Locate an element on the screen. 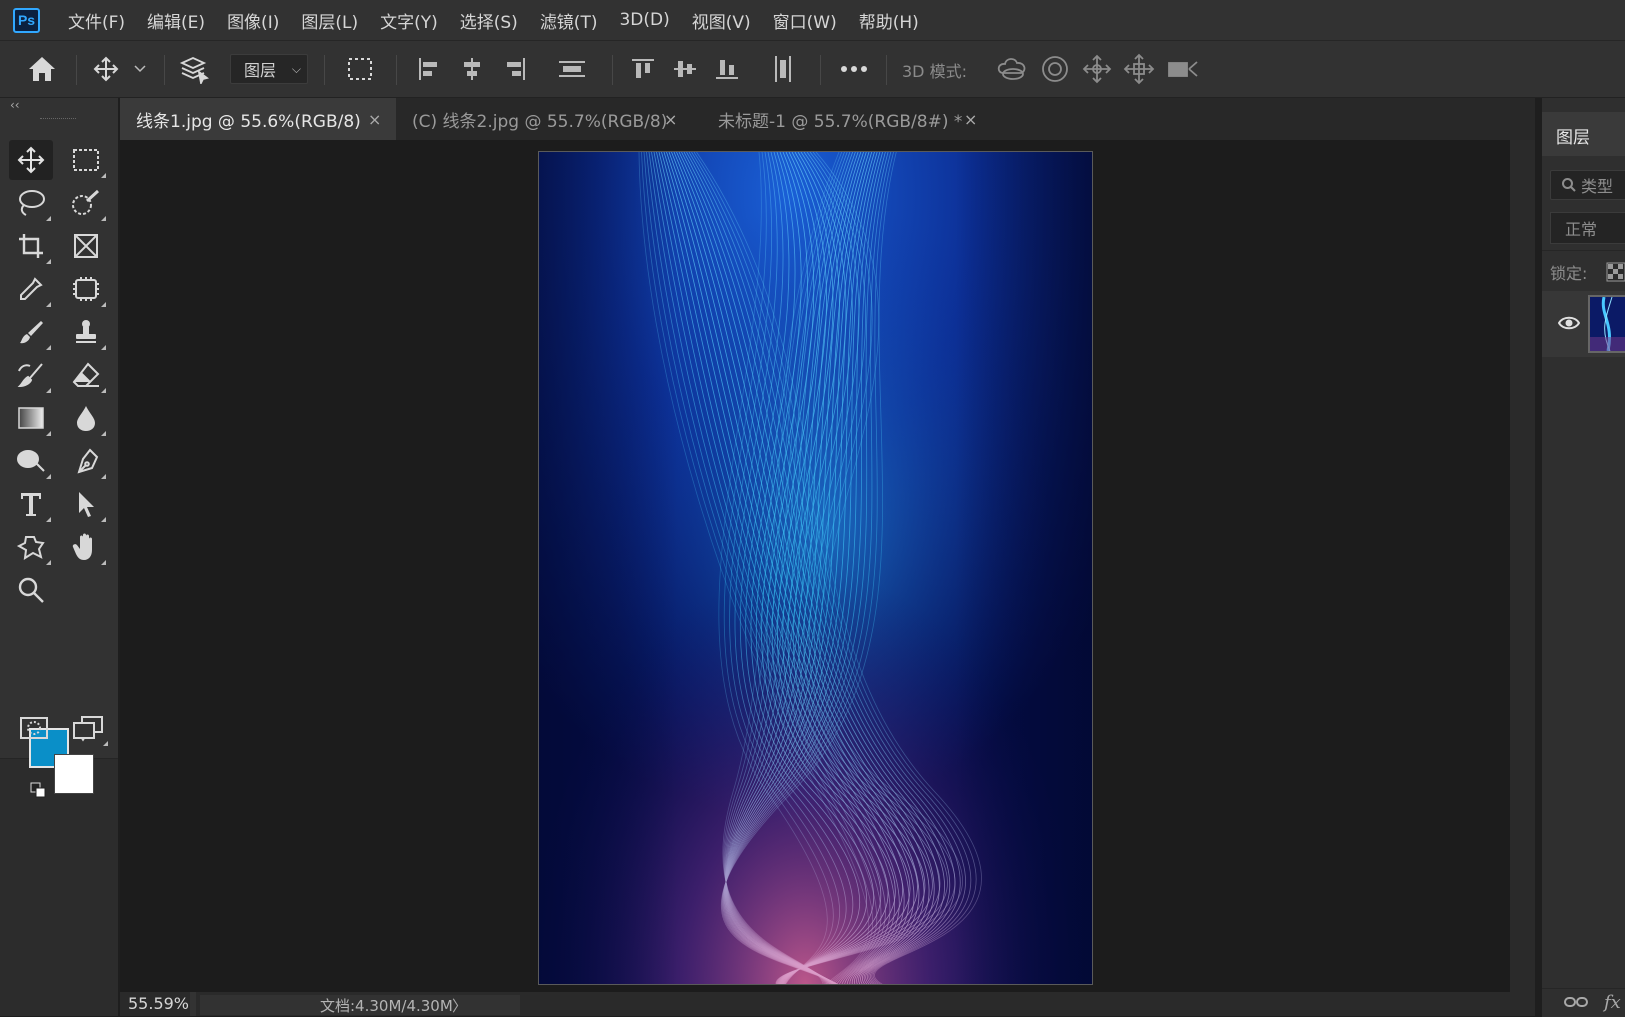 This screenshot has width=1625, height=1017. options-bar: 图层 ⌵ 3D 模式: is located at coordinates (812, 70).